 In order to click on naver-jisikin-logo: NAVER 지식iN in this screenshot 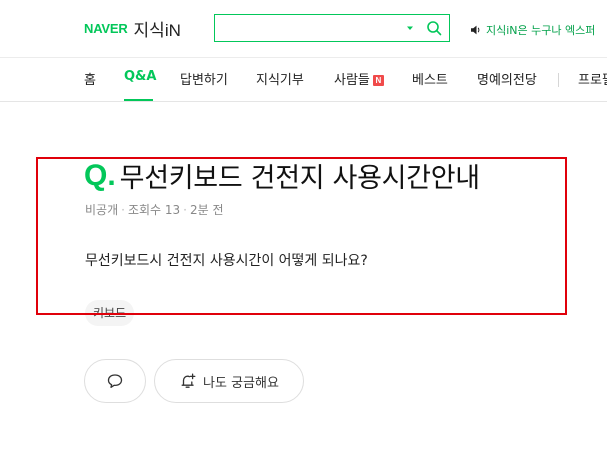, I will do `click(132, 28)`.